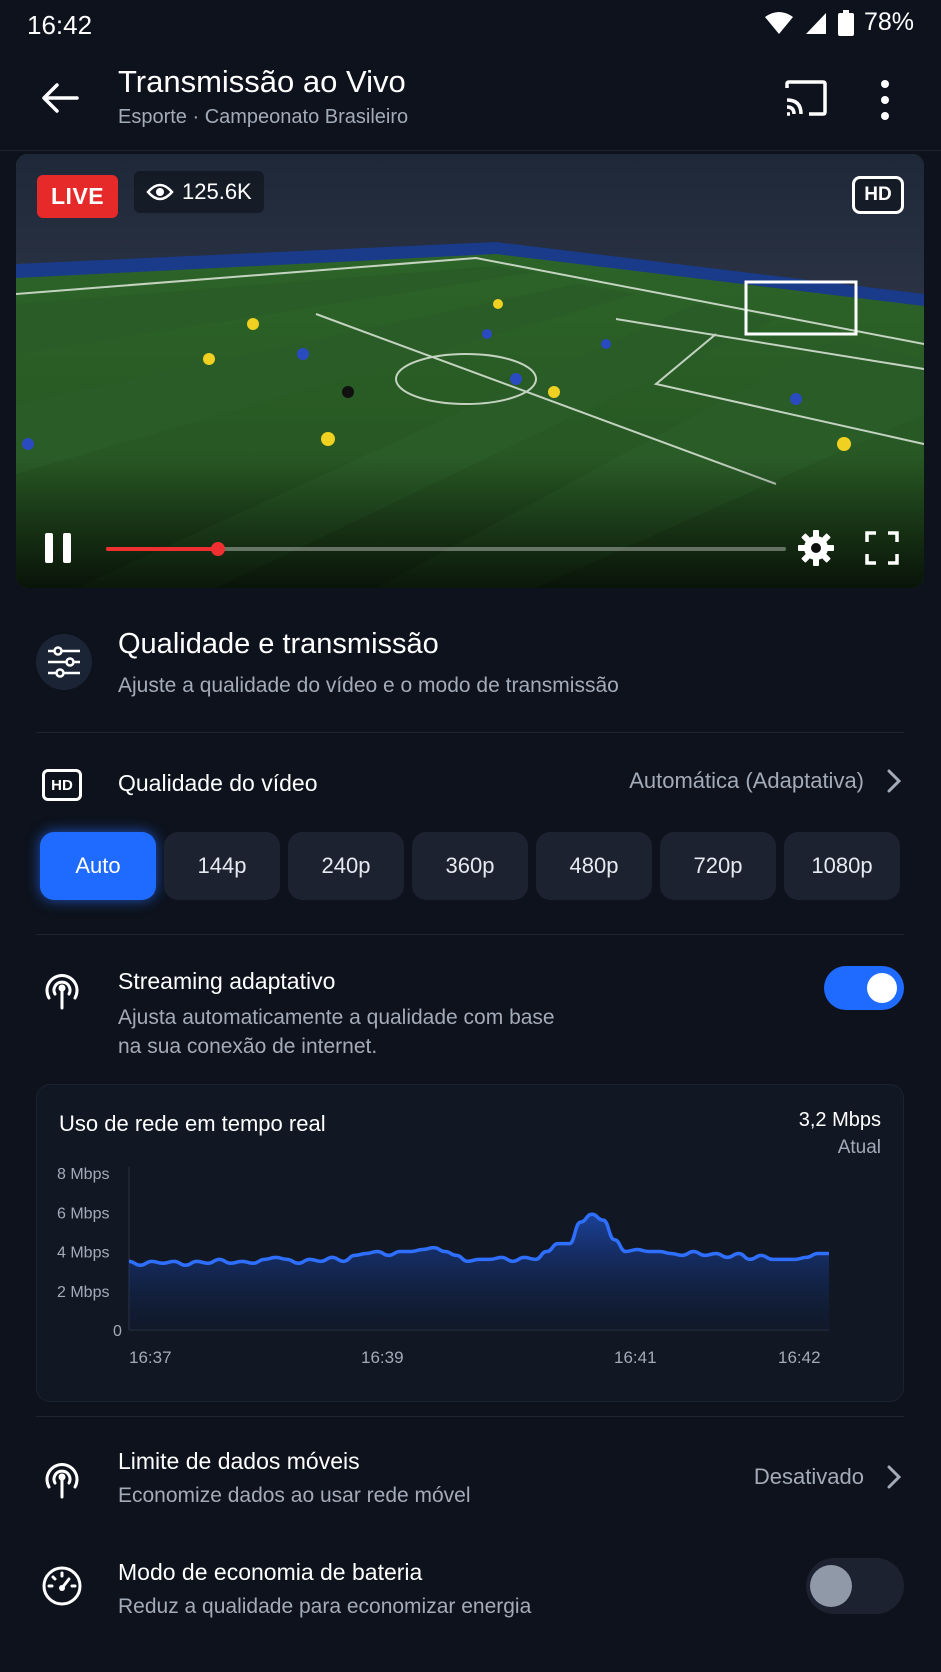 This screenshot has height=1672, width=941. I want to click on fullscreen-icon, so click(882, 548).